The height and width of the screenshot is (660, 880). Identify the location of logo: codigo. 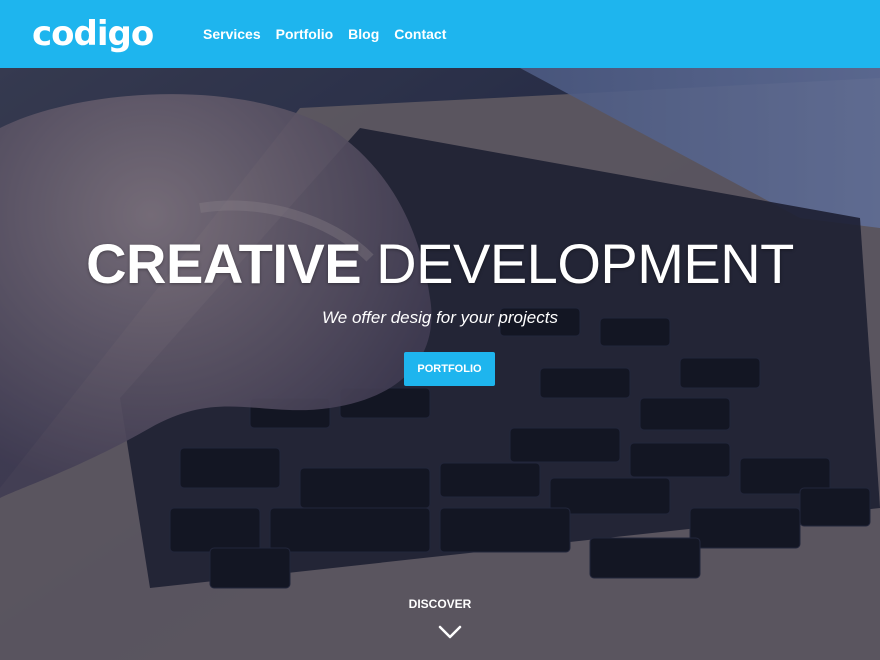
(93, 34).